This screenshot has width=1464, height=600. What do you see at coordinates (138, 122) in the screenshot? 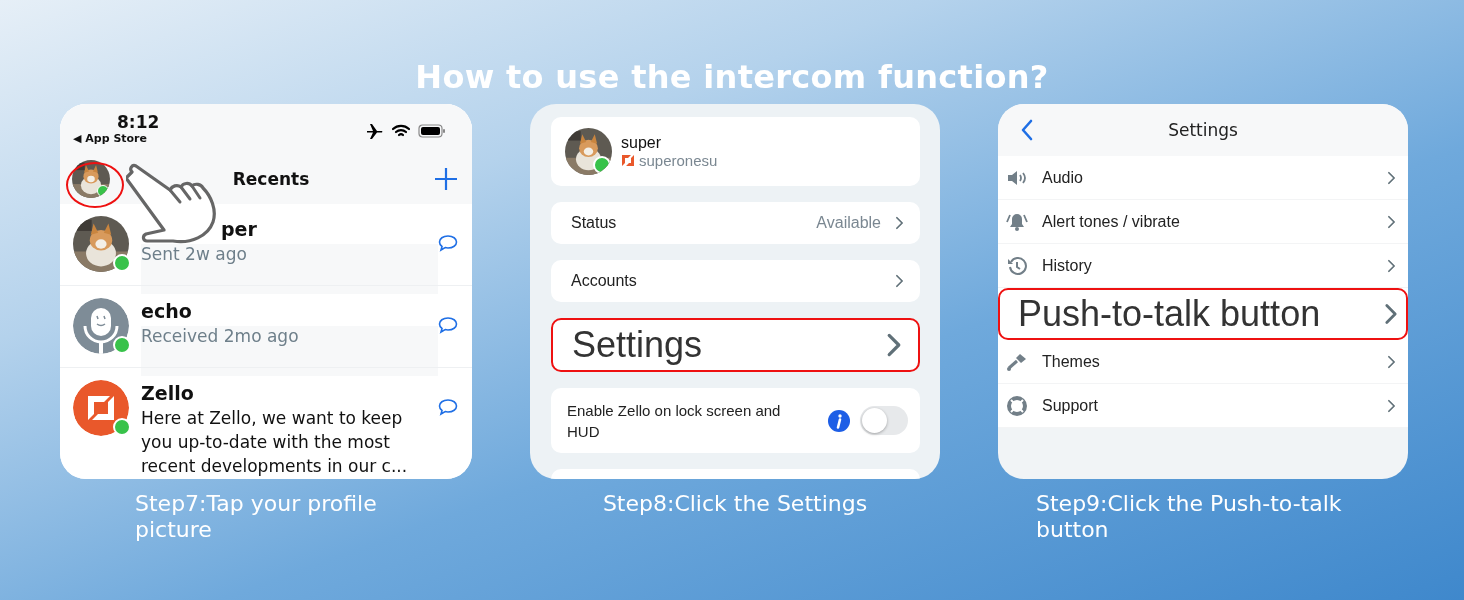
I see `clock-time: 8:12` at bounding box center [138, 122].